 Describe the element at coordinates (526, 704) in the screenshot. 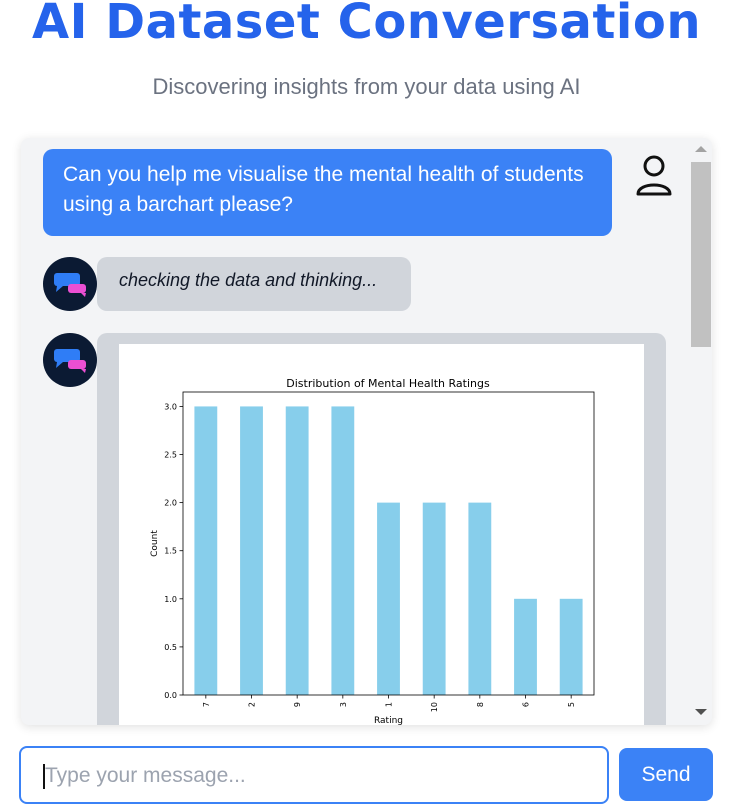

I see `x-tick-label: 6` at that location.